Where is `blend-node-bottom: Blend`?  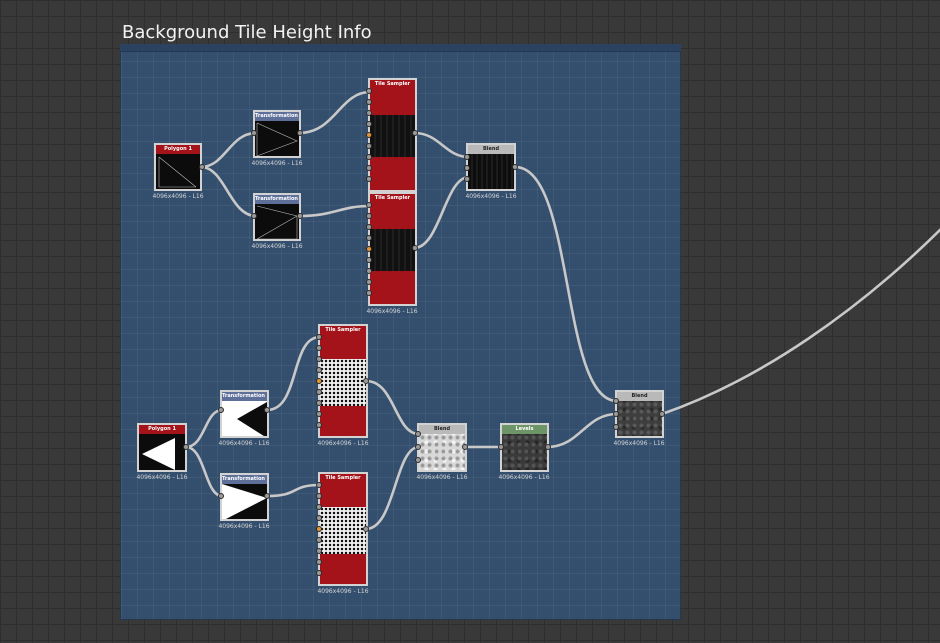
blend-node-bottom: Blend is located at coordinates (442, 447).